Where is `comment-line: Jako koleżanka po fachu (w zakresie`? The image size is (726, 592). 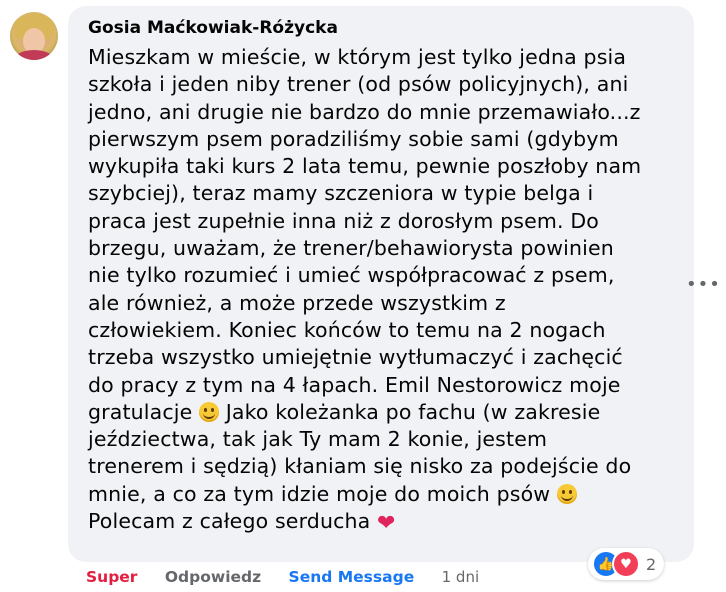 comment-line: Jako koleżanka po fachu (w zakresie is located at coordinates (413, 411).